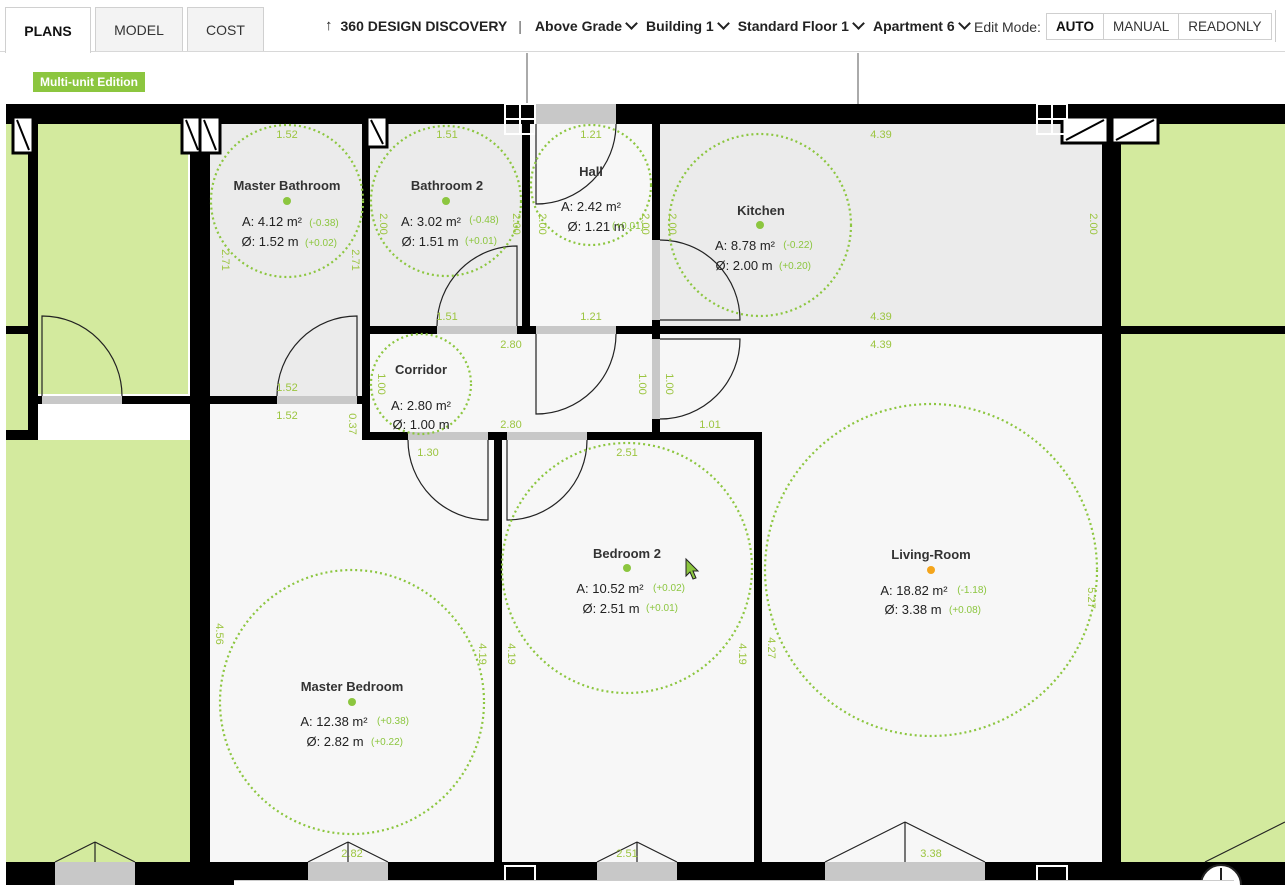 This screenshot has height=886, width=1285. Describe the element at coordinates (669, 588) in the screenshot. I see `room-area-delta: (+0.02)` at that location.